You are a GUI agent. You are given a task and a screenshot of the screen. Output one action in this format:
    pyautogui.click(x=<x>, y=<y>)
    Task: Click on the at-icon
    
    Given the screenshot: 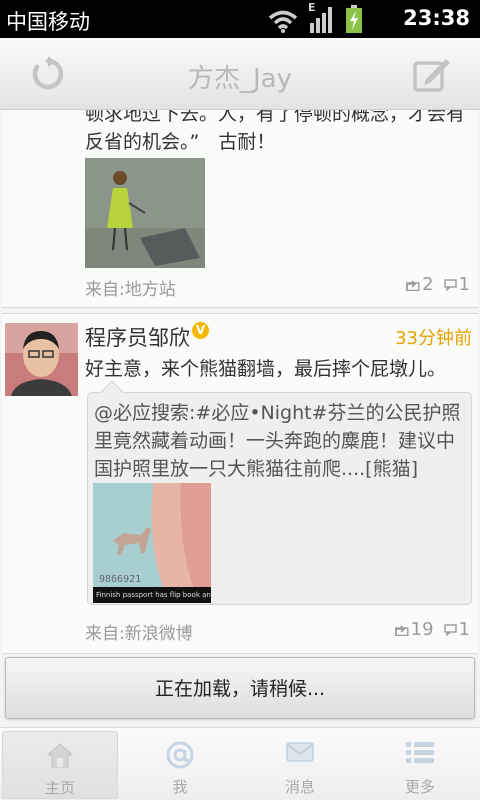 What is the action you would take?
    pyautogui.click(x=180, y=755)
    